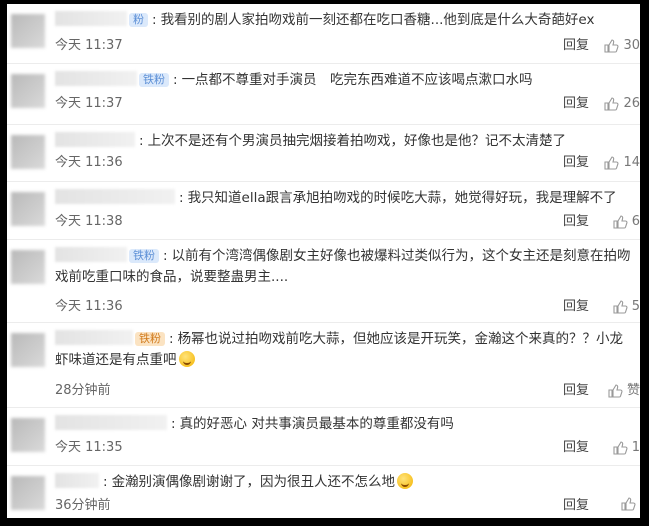 The width and height of the screenshot is (649, 526). I want to click on like-button: 5, so click(626, 307).